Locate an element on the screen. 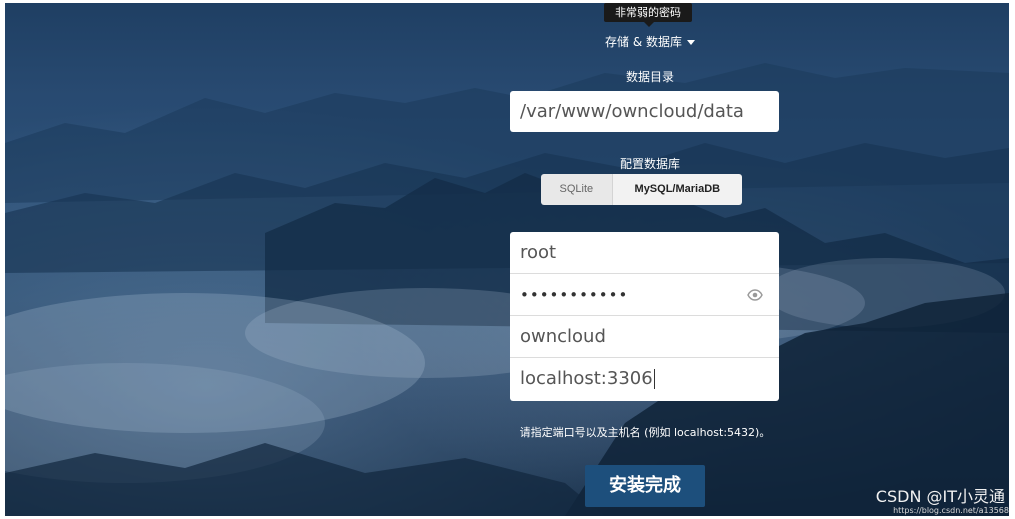  data-directory-label: 数据目录 is located at coordinates (649, 77).